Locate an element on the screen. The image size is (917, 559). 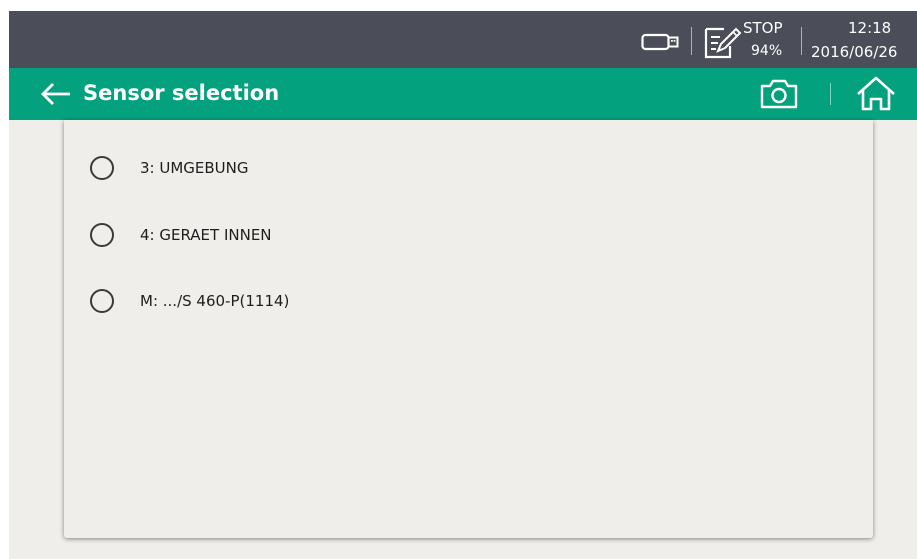
back-arrow-icon is located at coordinates (56, 94).